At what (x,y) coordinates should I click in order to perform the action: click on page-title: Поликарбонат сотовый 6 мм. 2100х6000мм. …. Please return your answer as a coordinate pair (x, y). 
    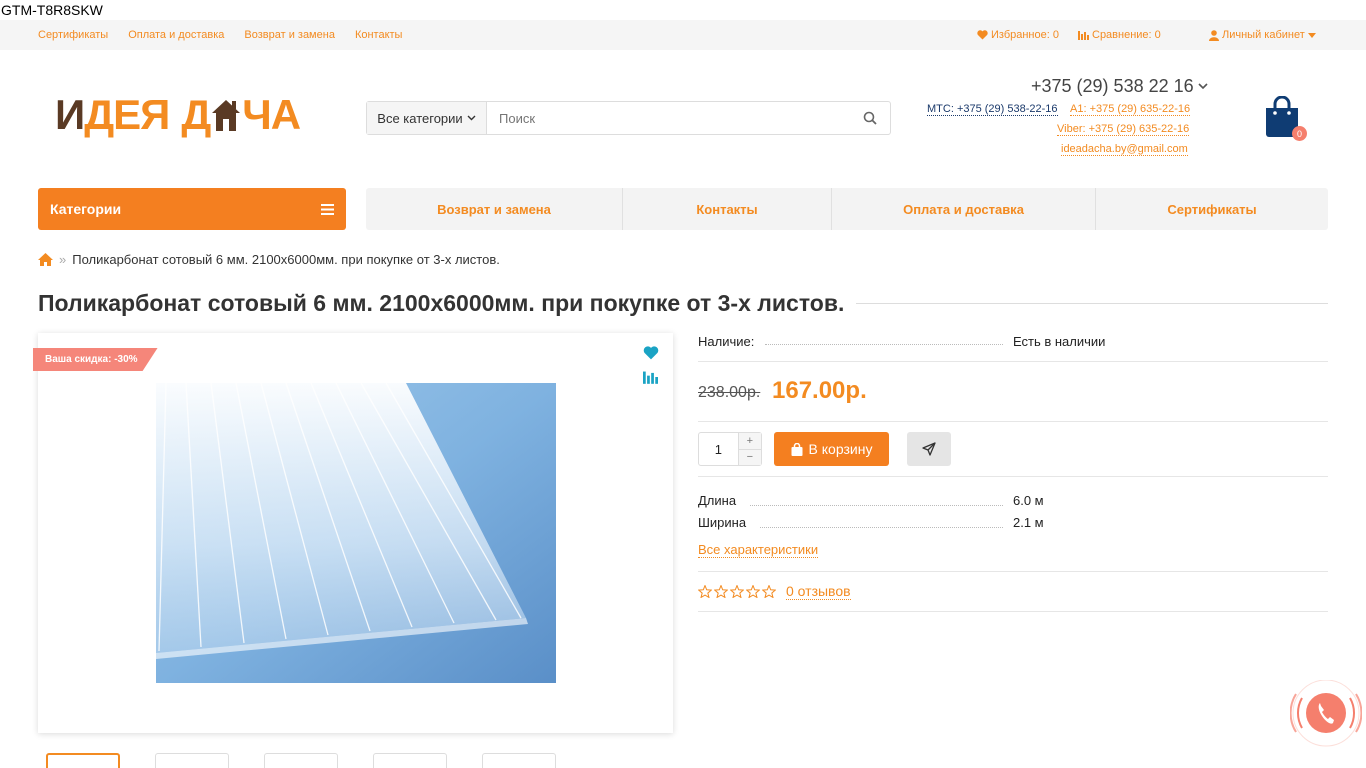
    Looking at the image, I should click on (441, 302).